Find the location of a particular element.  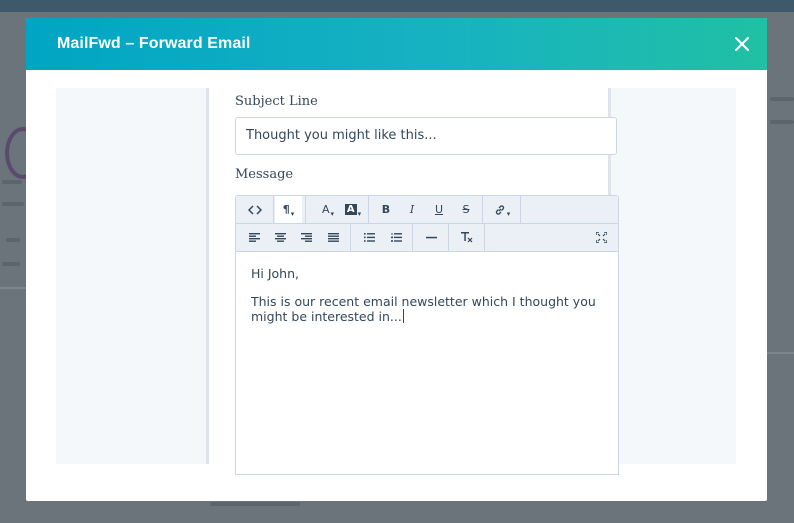

strikethrough-icon: S is located at coordinates (466, 209).